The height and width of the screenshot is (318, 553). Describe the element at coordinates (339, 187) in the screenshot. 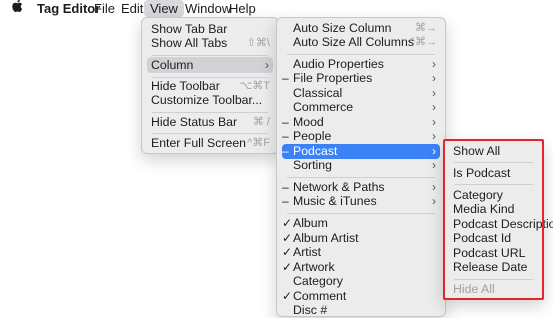

I see `network-paths-label: Network & Paths` at that location.